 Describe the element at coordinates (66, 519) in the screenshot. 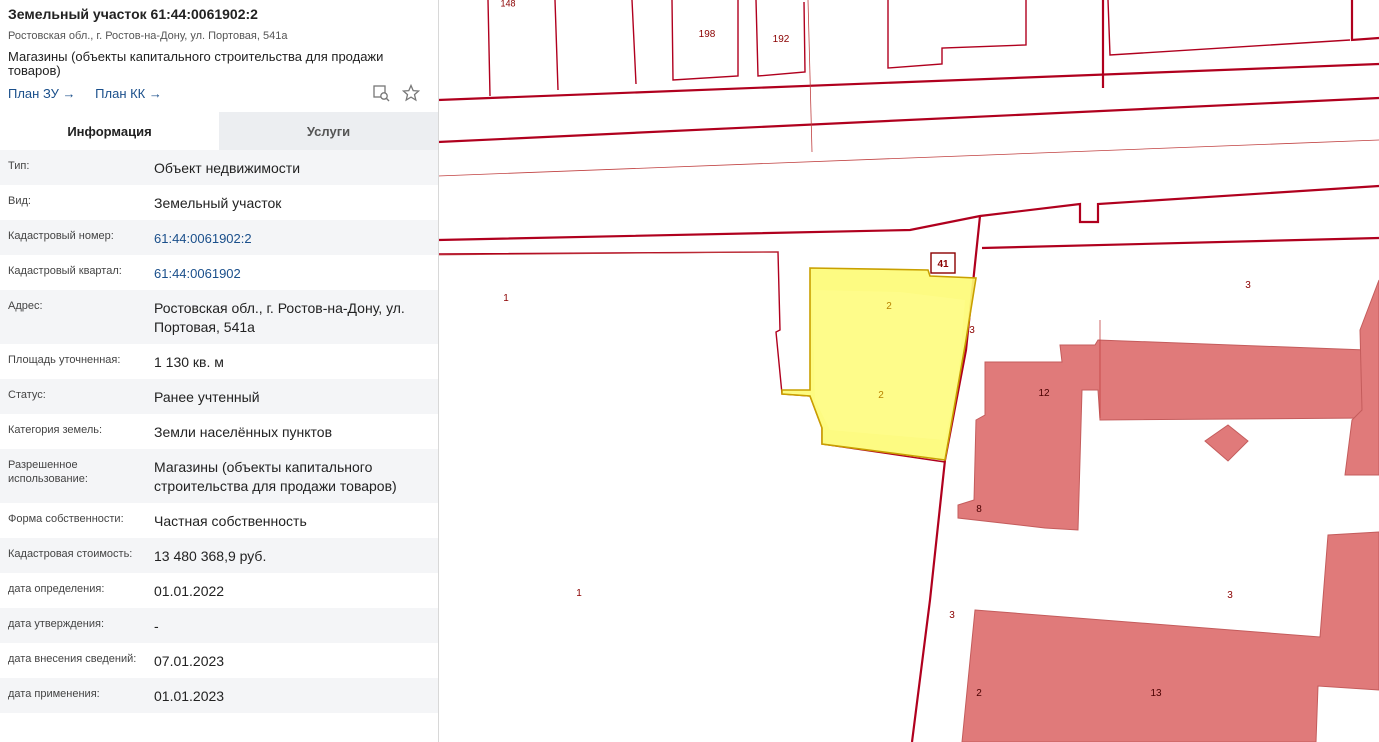

I see `row-label: Форма собственности:` at that location.